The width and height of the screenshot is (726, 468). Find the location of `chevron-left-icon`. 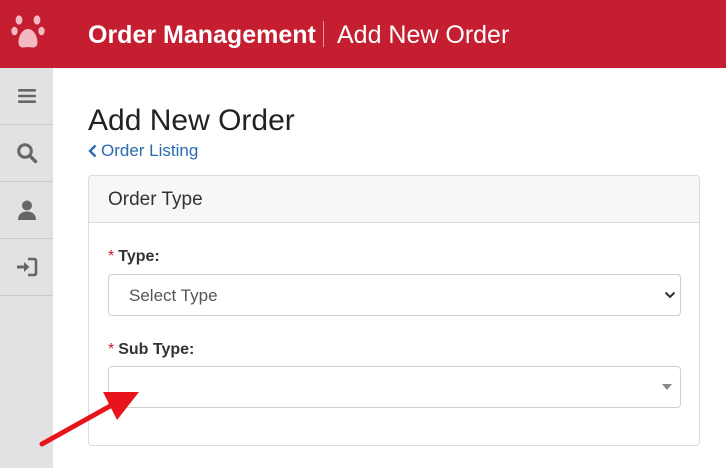

chevron-left-icon is located at coordinates (92, 151).